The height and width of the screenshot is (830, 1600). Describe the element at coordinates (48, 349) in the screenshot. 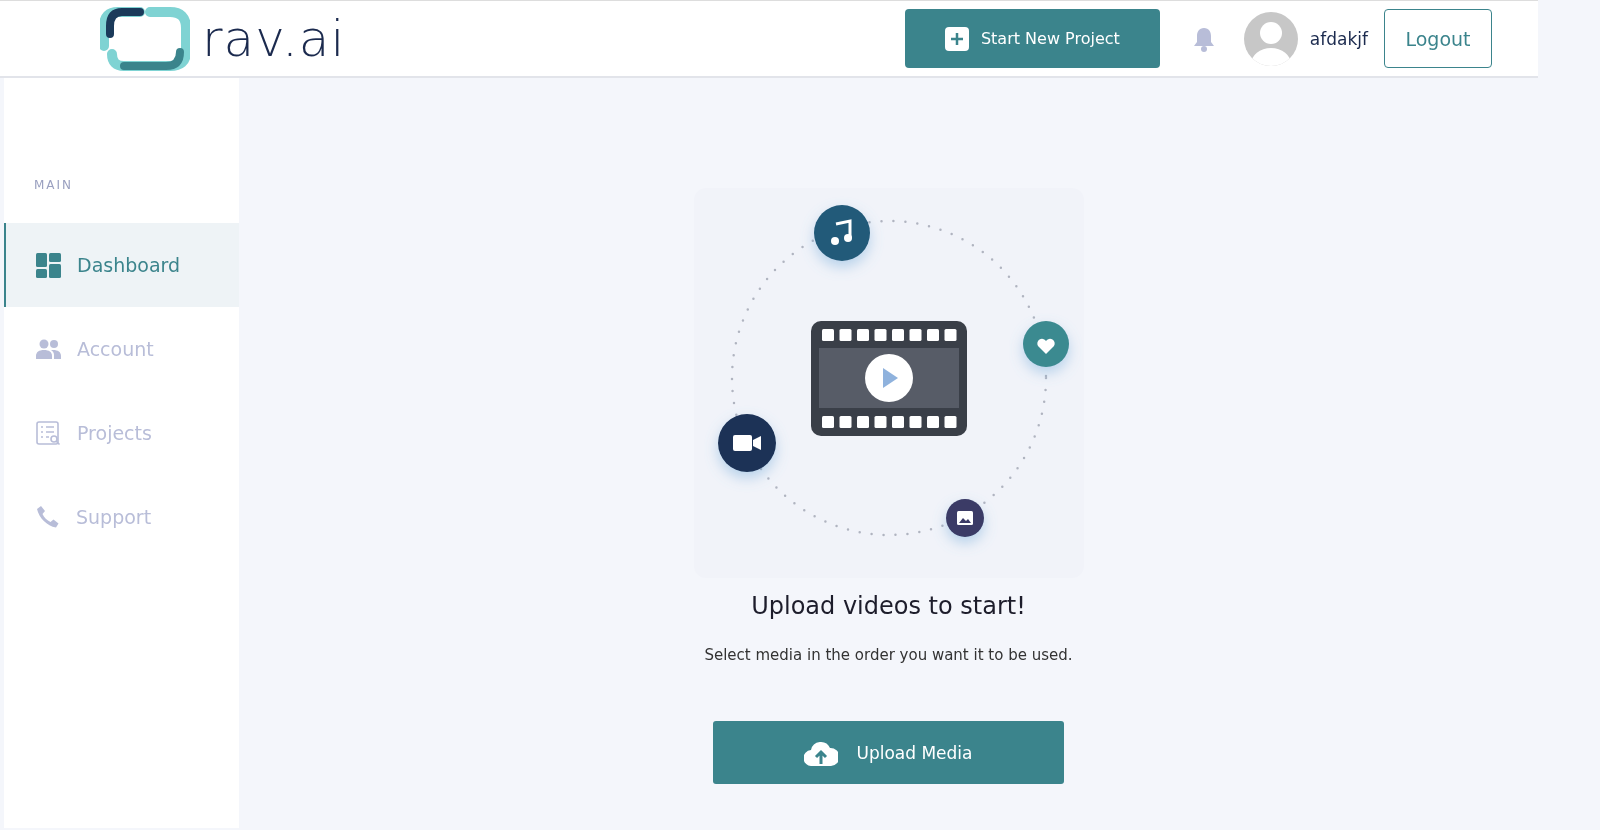

I see `people-icon` at that location.